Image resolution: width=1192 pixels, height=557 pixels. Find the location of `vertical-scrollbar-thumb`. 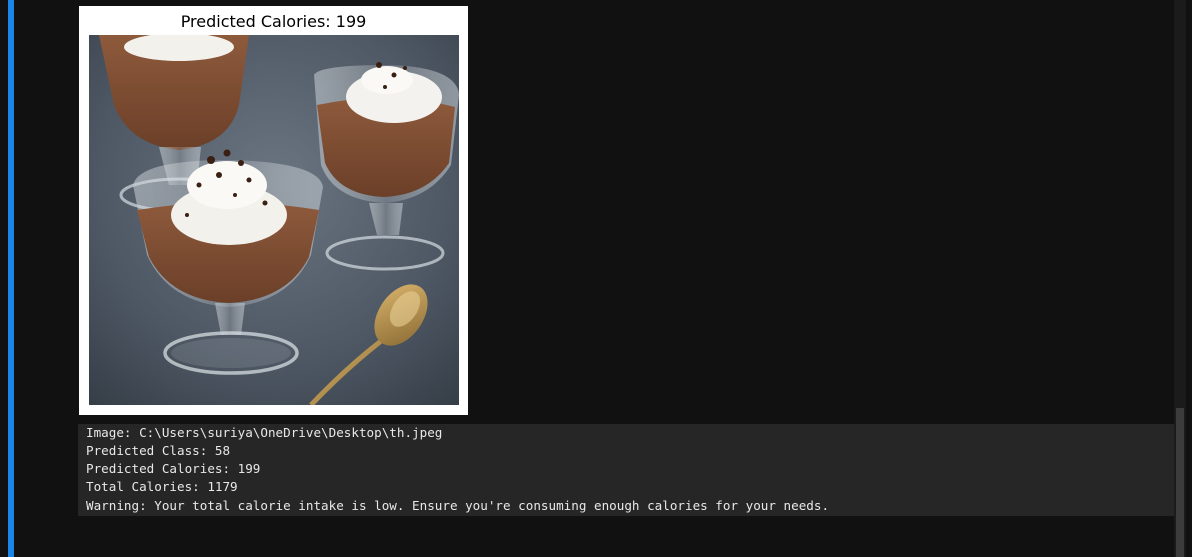

vertical-scrollbar-thumb is located at coordinates (1180, 482).